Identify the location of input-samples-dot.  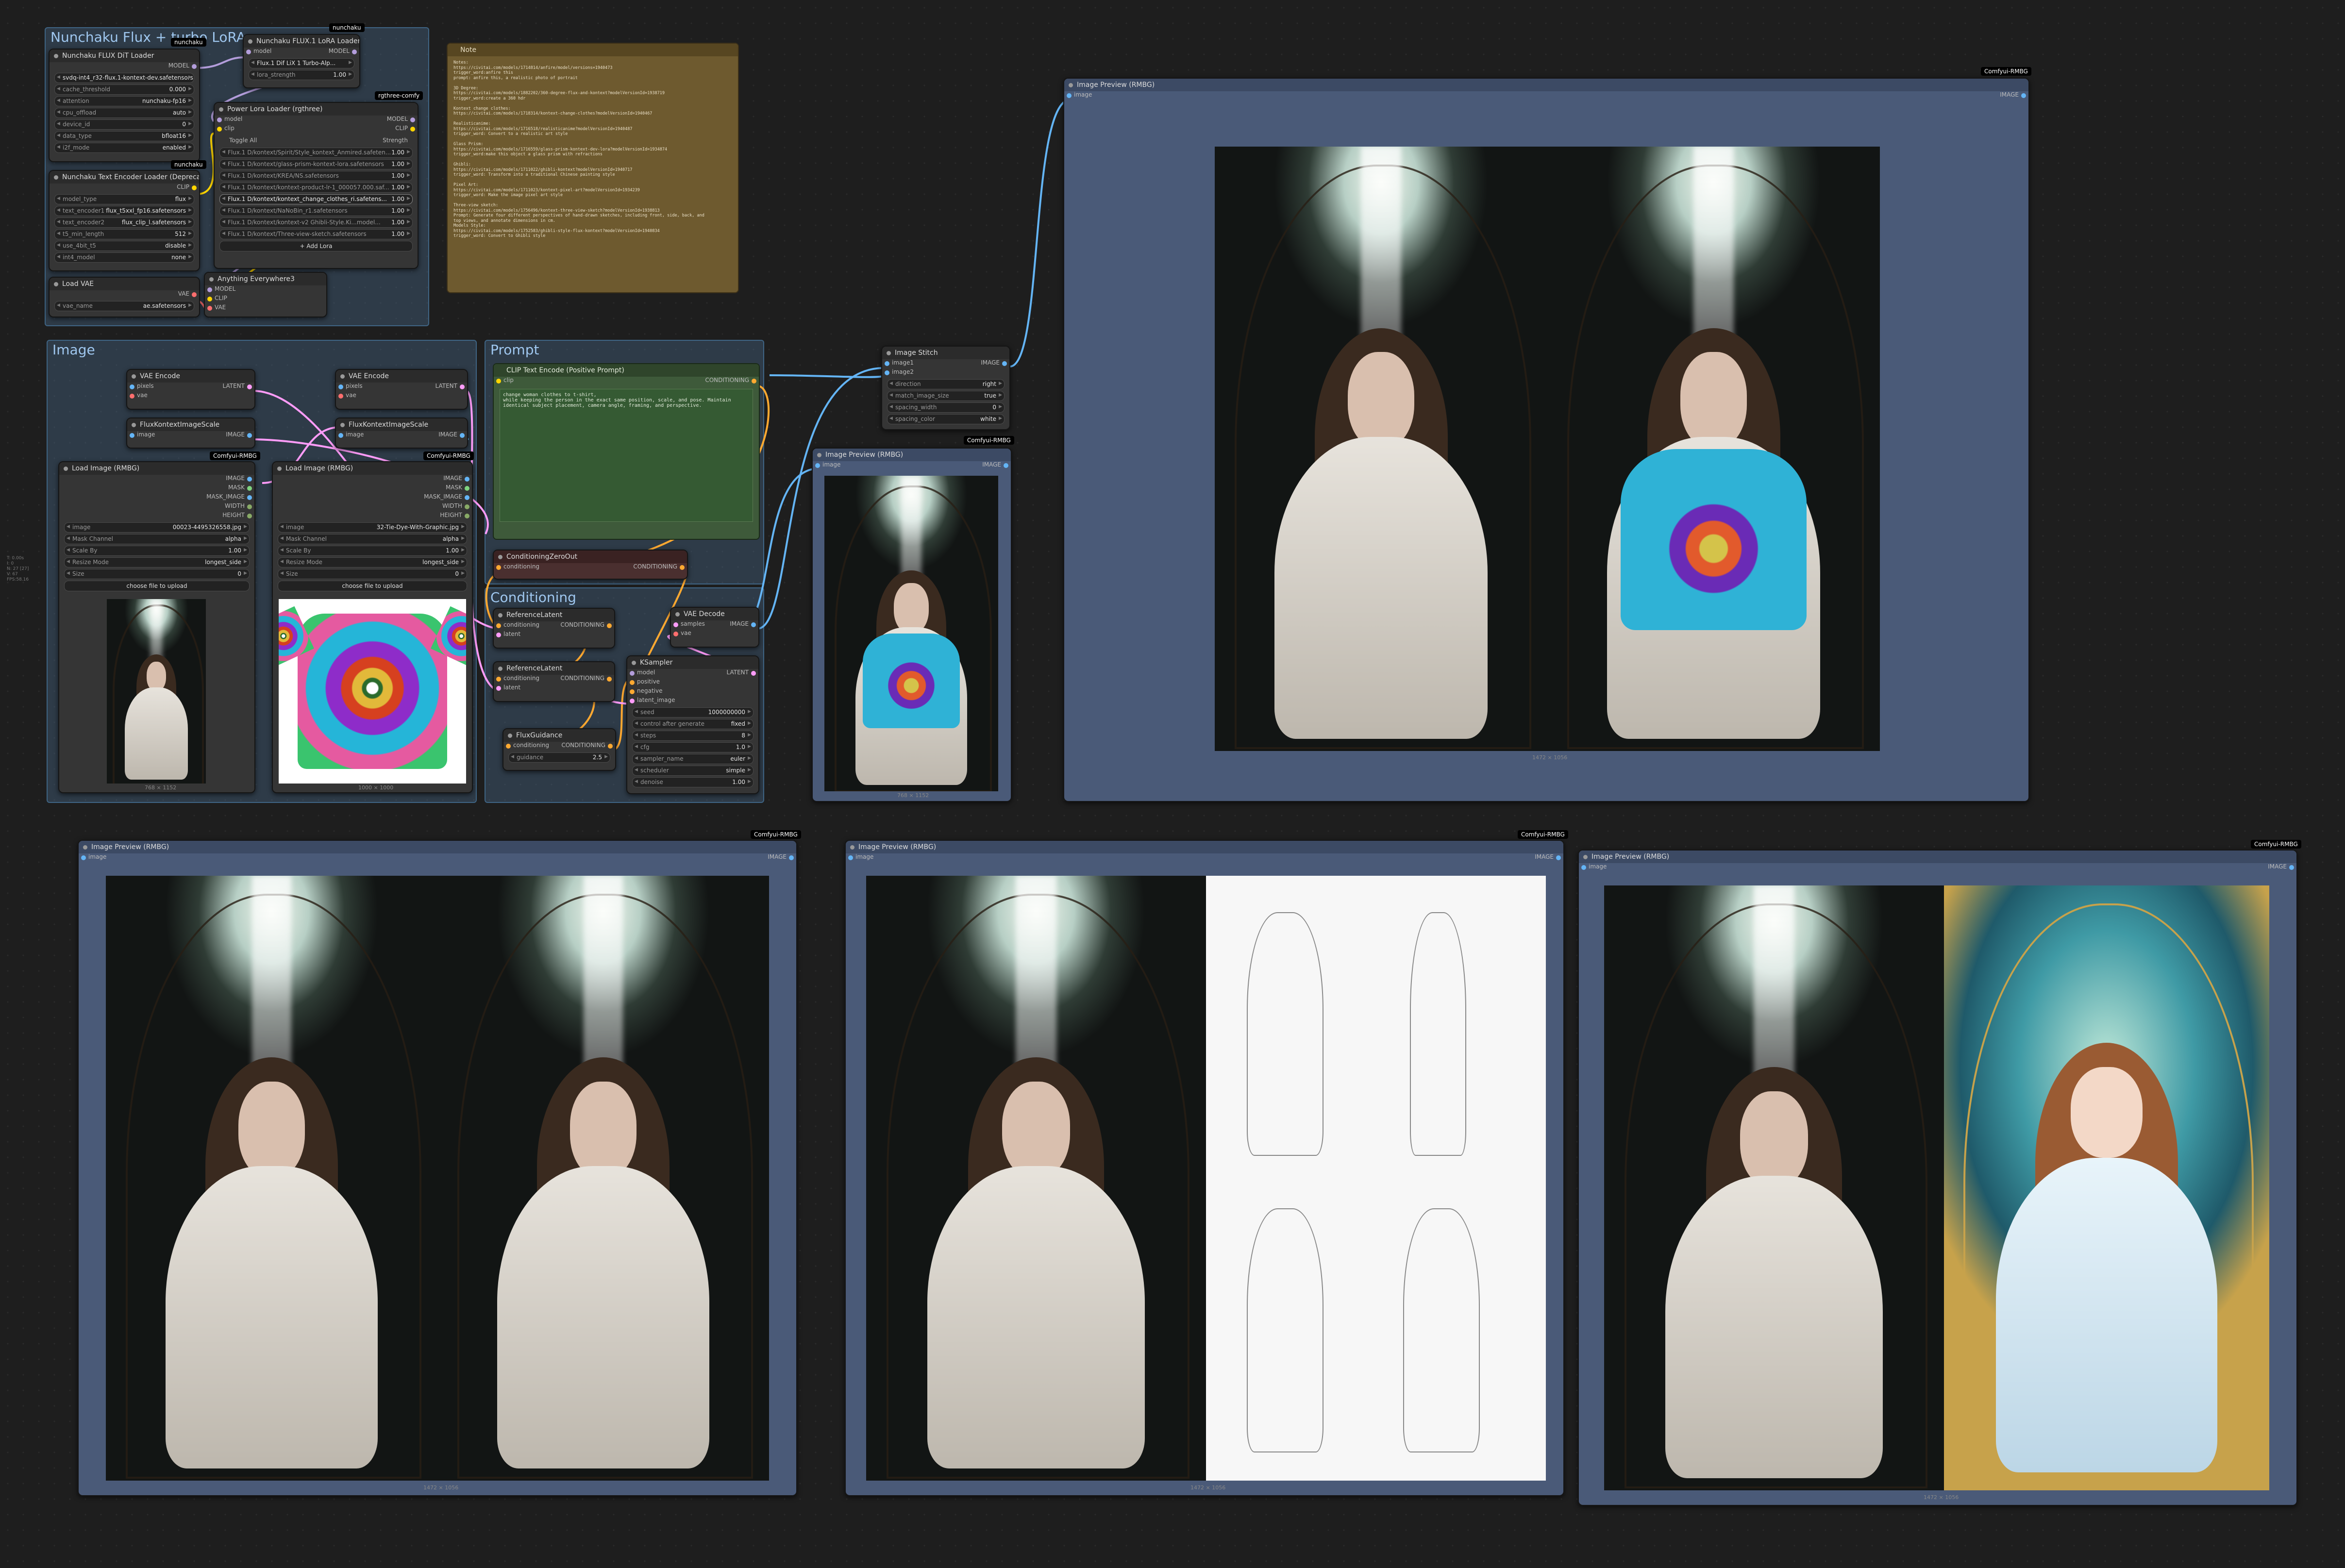
(675, 624).